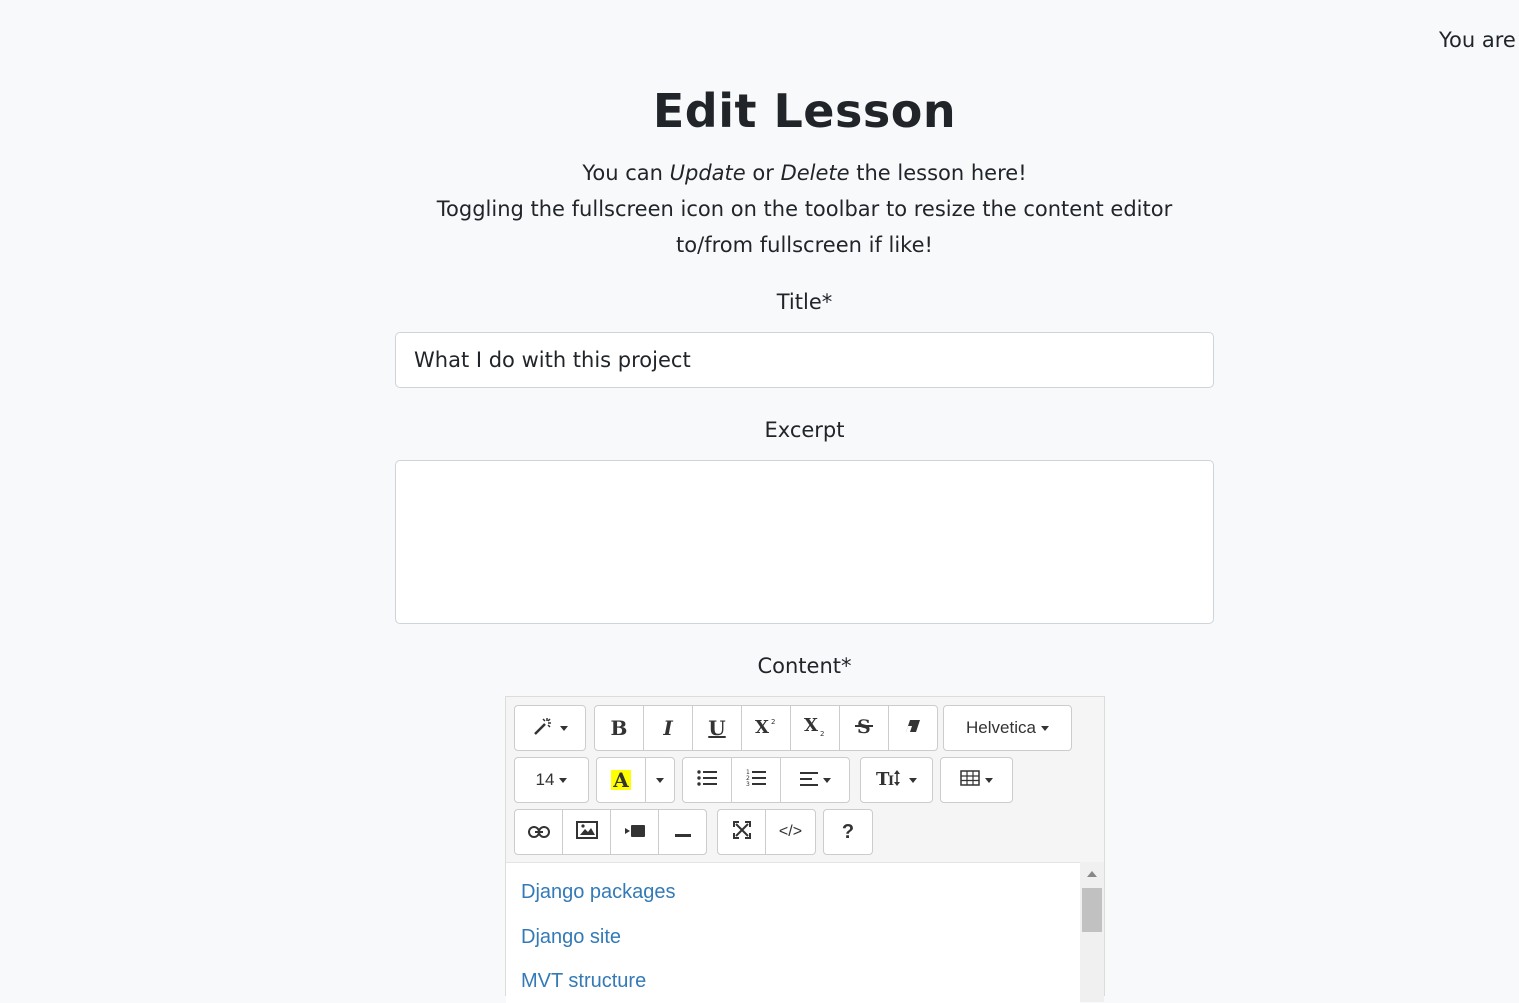 This screenshot has height=1003, width=1519. Describe the element at coordinates (804, 542) in the screenshot. I see `excerpt-textarea` at that location.